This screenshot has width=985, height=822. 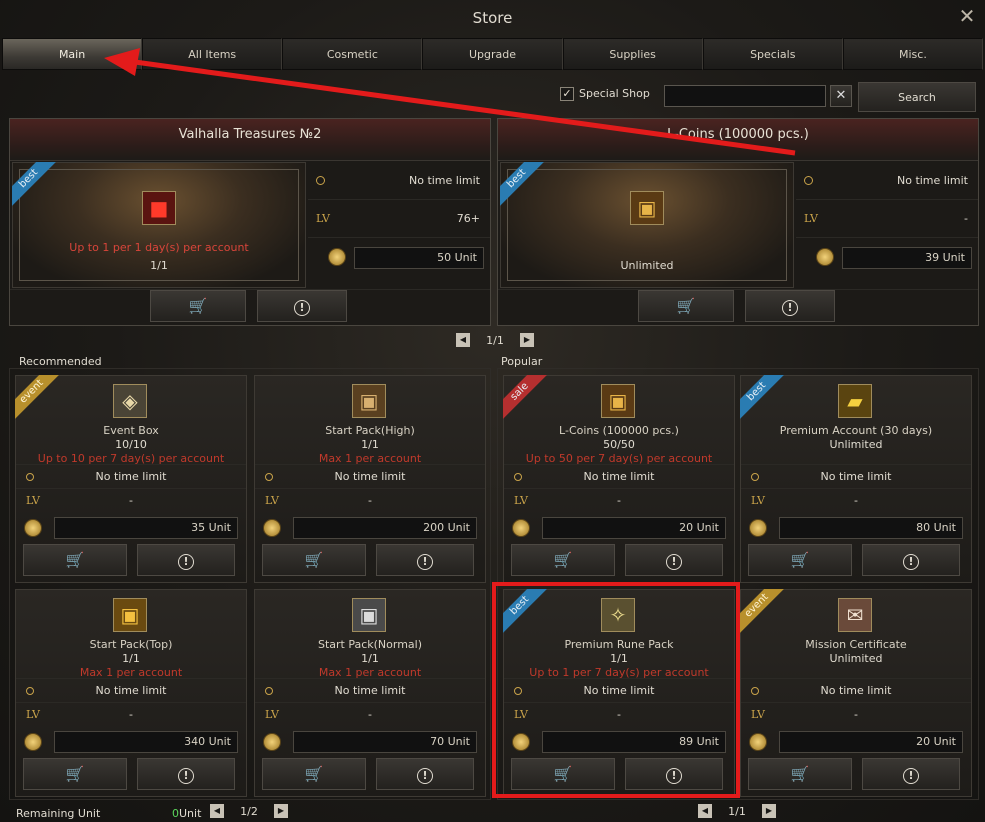 I want to click on tab-main: Main, so click(x=72, y=54).